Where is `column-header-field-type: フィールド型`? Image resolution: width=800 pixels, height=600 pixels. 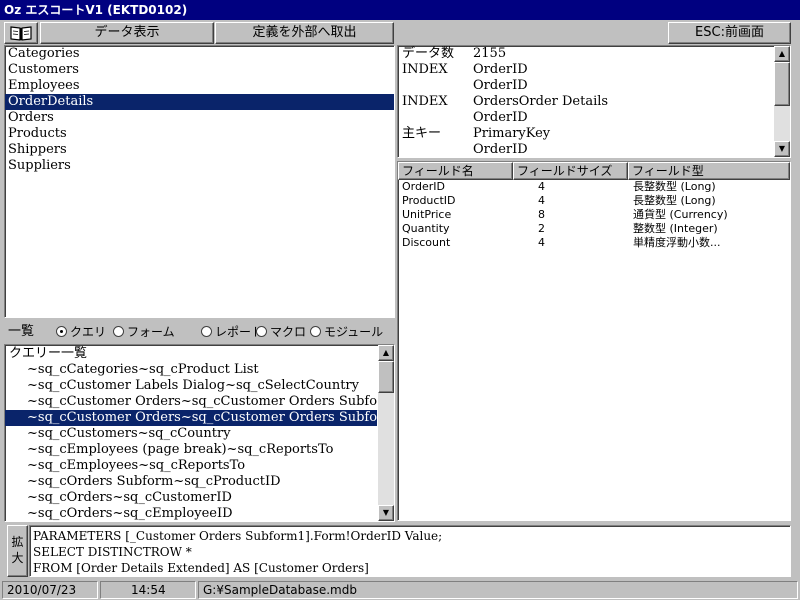 column-header-field-type: フィールド型 is located at coordinates (709, 171).